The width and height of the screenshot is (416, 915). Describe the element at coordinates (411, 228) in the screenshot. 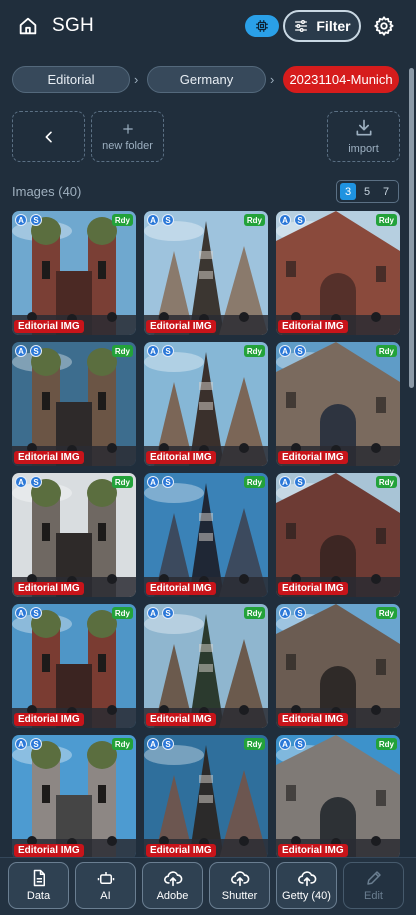

I see `scrollbar-thumb` at that location.